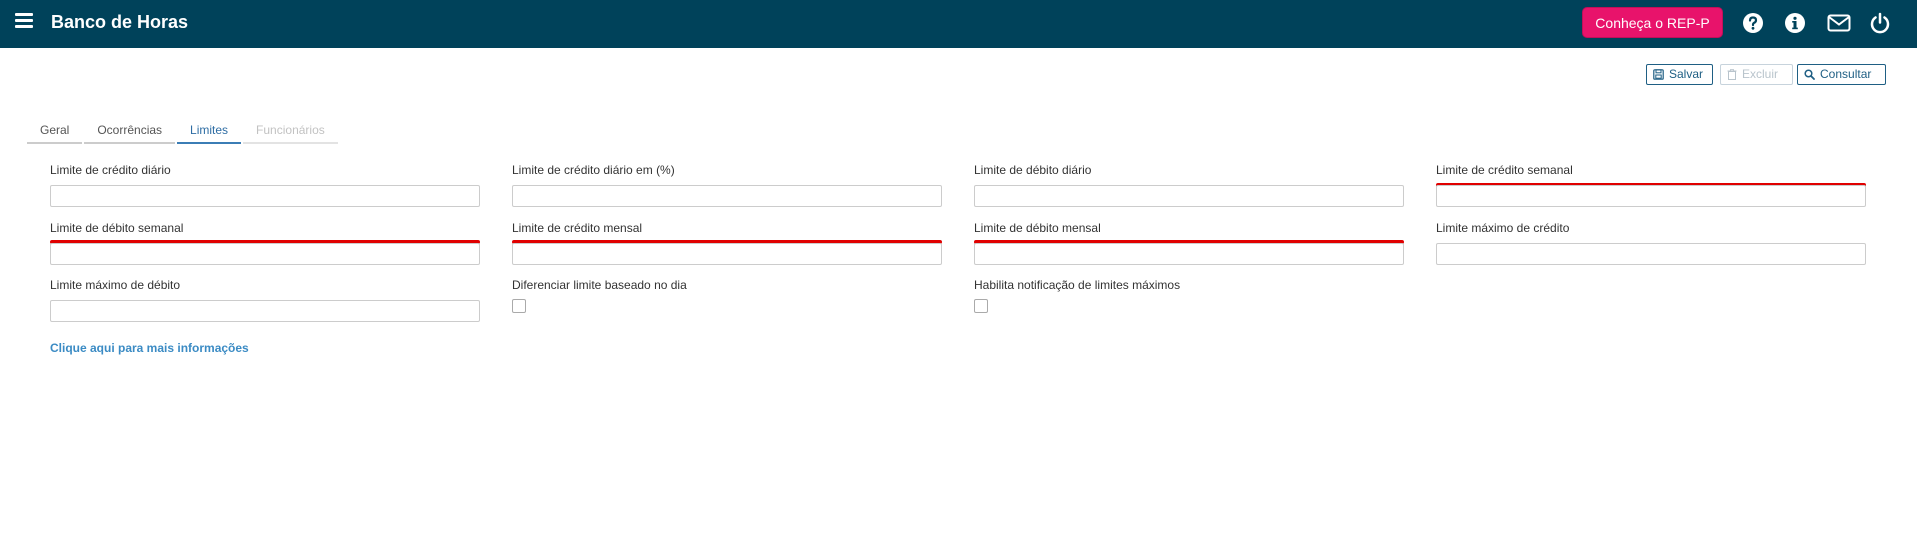 The image size is (1917, 537). Describe the element at coordinates (130, 131) in the screenshot. I see `tab-ocorrencias: Ocorrências` at that location.